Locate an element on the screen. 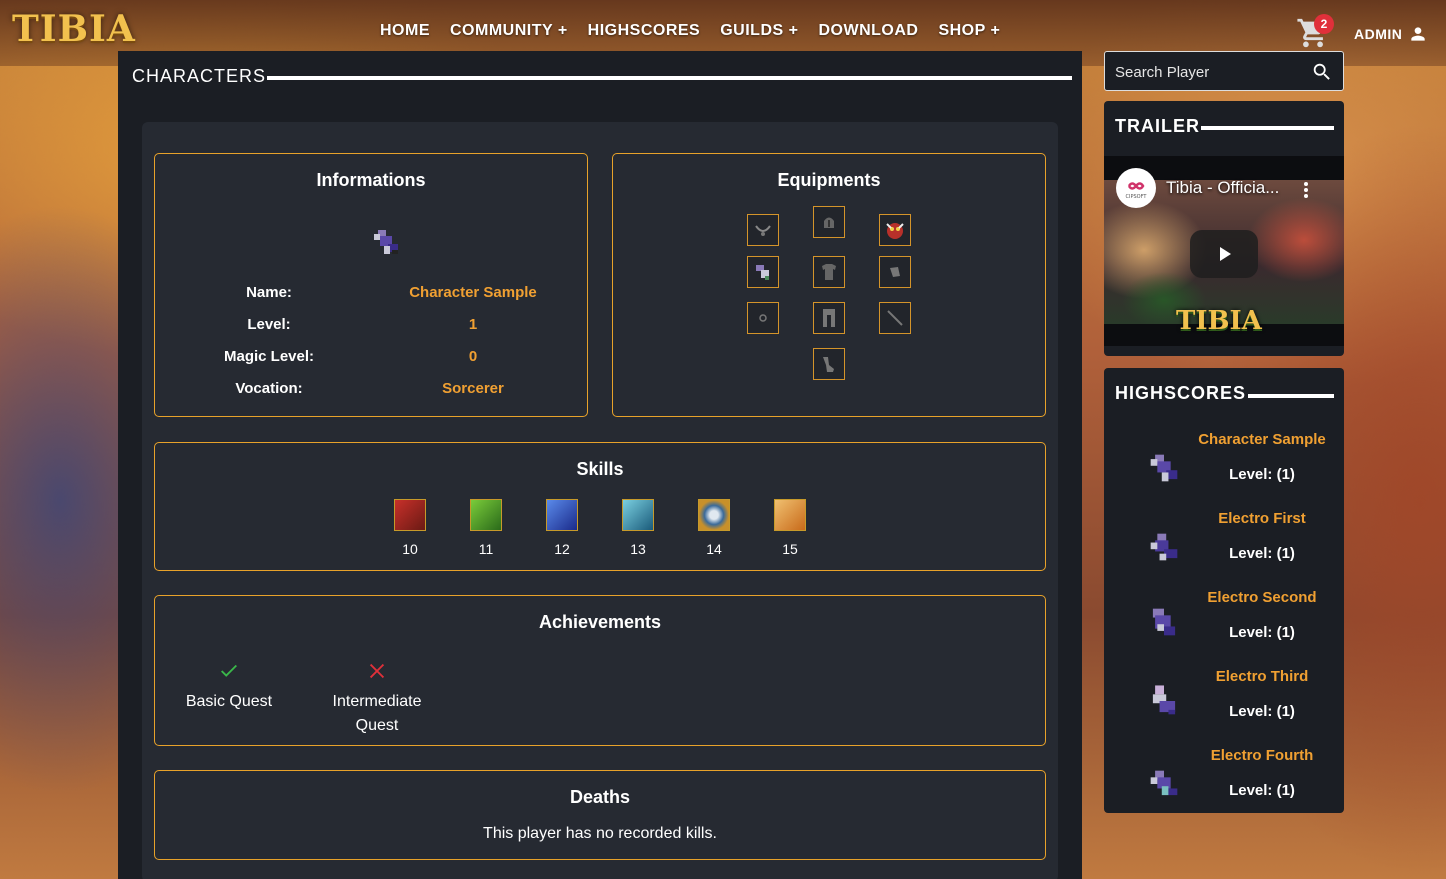 This screenshot has height=879, width=1446. equipment-slot-backpack is located at coordinates (895, 230).